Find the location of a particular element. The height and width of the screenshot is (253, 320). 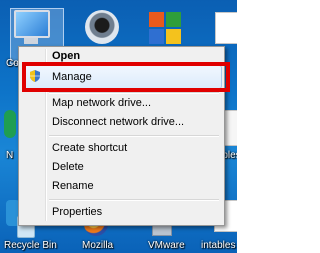

computer-icon is located at coordinates (37, 36).